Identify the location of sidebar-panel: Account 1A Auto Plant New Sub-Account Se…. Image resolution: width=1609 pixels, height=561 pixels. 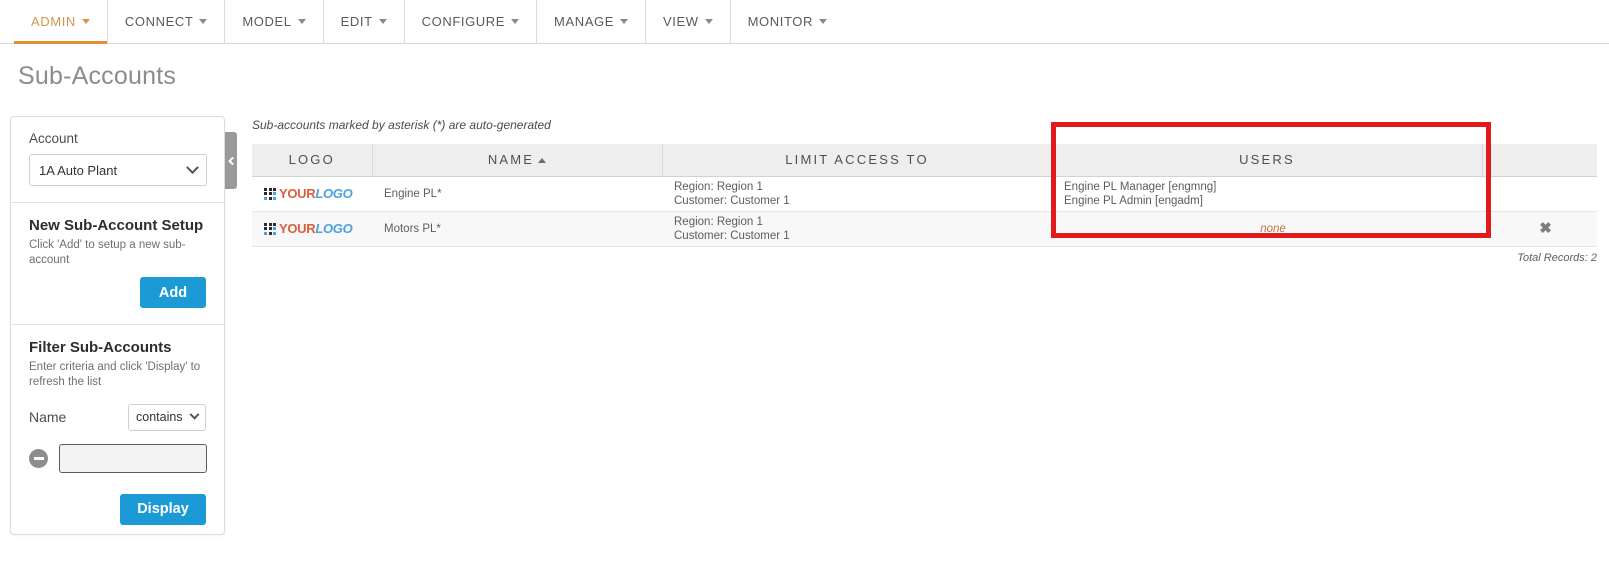
(117, 325).